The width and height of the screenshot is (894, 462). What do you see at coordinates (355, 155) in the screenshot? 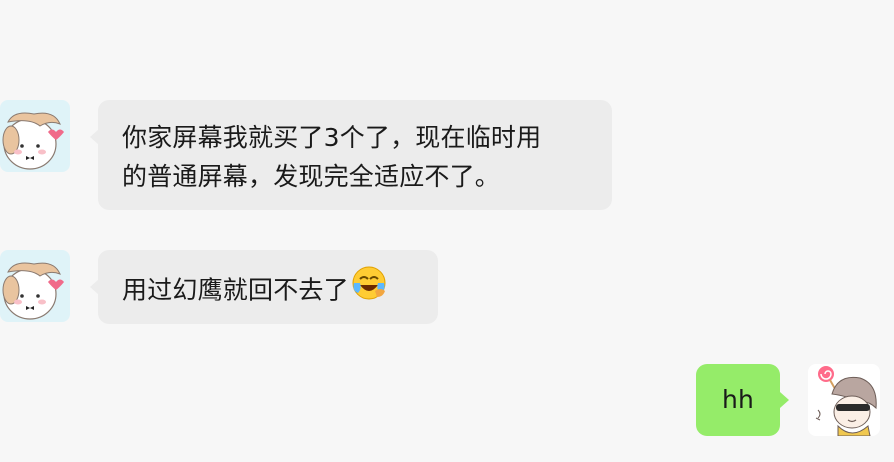
I see `message-bubble: 你家屏幕我就买了3个了，现在临时用 的普通屏幕，发现完全适应不了。` at bounding box center [355, 155].